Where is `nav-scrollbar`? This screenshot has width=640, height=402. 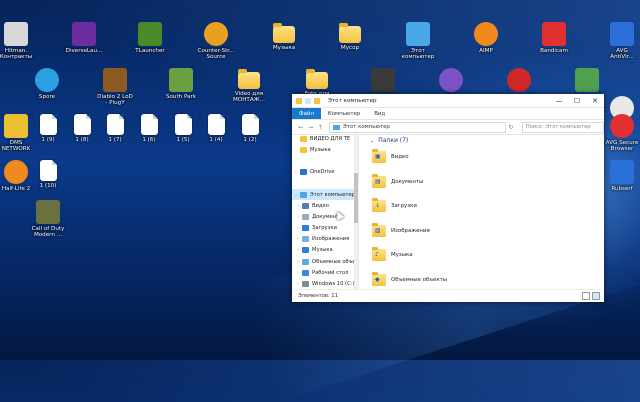 nav-scrollbar is located at coordinates (356, 211).